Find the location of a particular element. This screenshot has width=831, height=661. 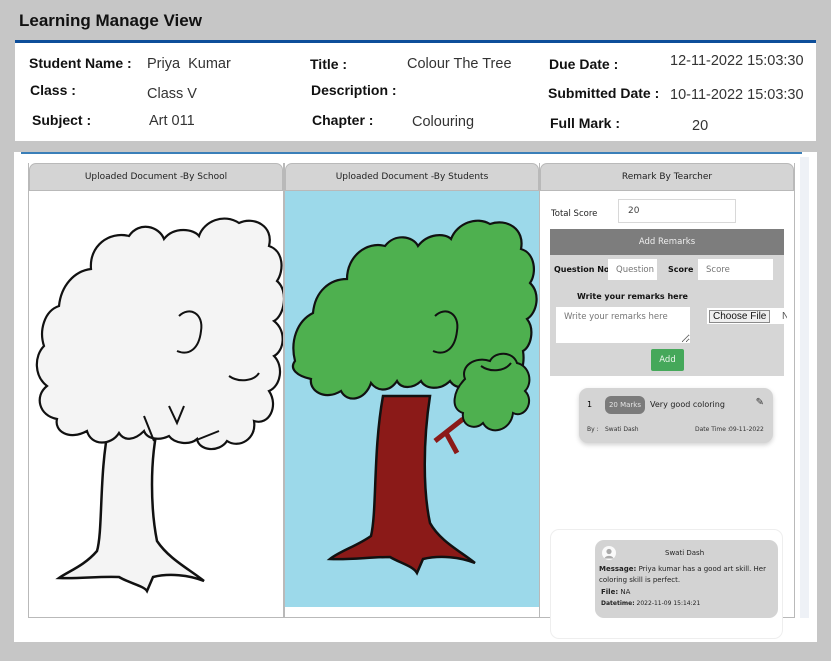

submitted-date-label: Submitted Date : is located at coordinates (604, 93).